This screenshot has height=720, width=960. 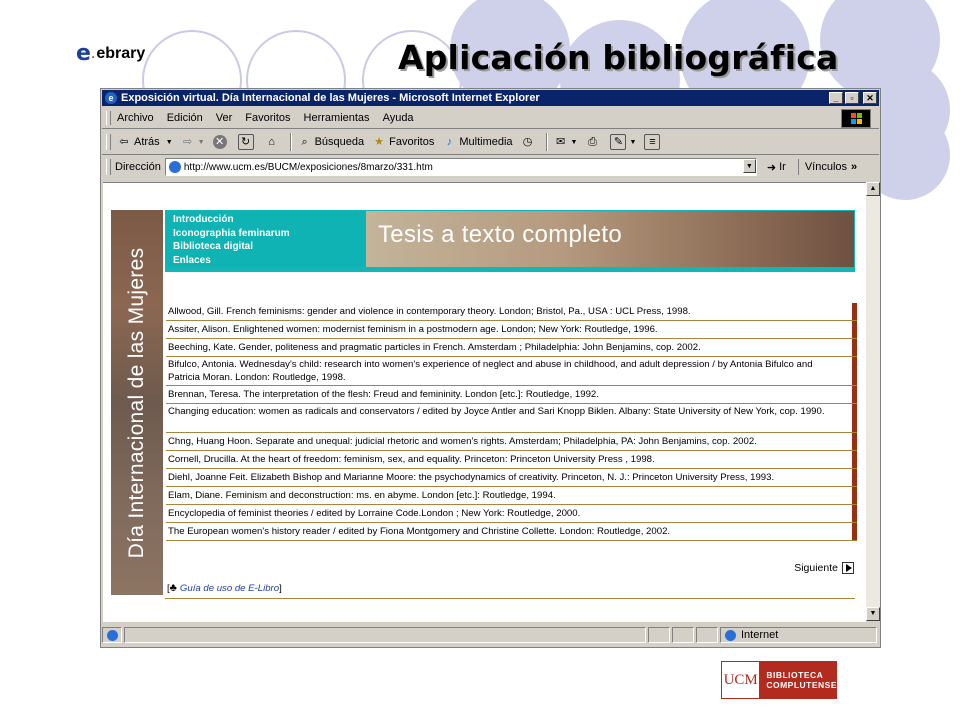 What do you see at coordinates (760, 635) in the screenshot?
I see `zone-label: Internet` at bounding box center [760, 635].